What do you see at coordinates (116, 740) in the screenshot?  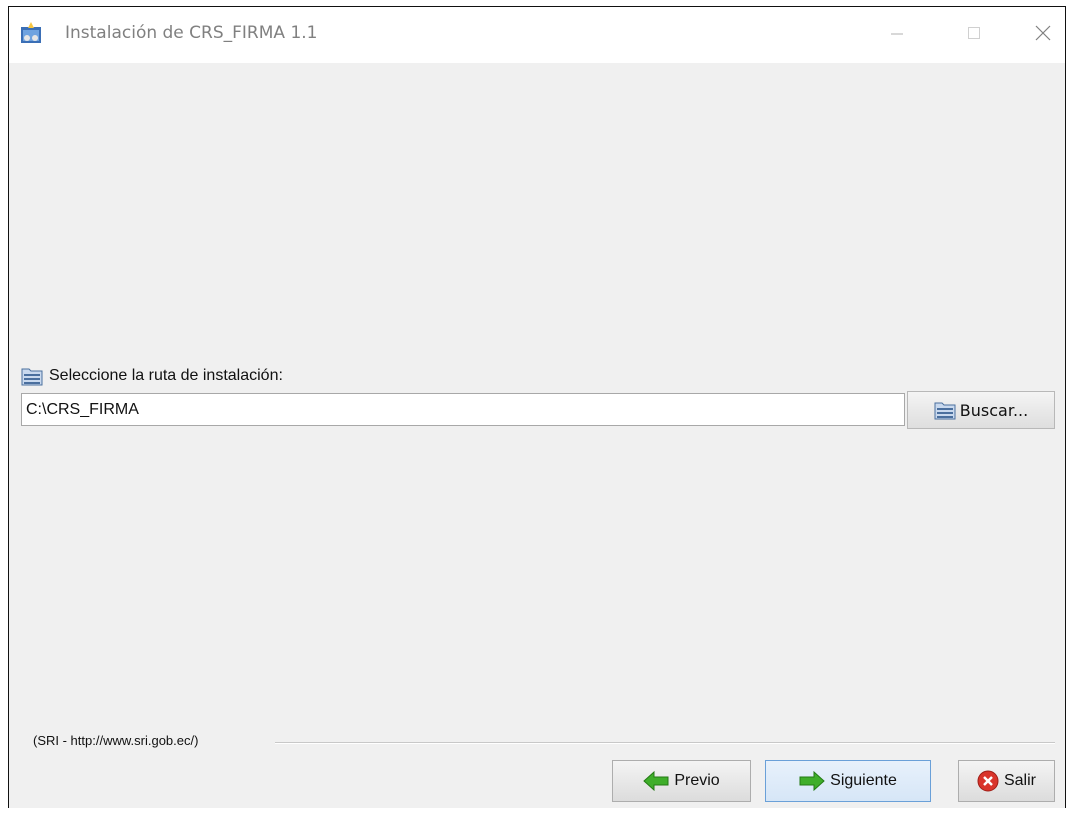 I see `footer-credit: (SRI - http://www.sri.gob.ec/)` at bounding box center [116, 740].